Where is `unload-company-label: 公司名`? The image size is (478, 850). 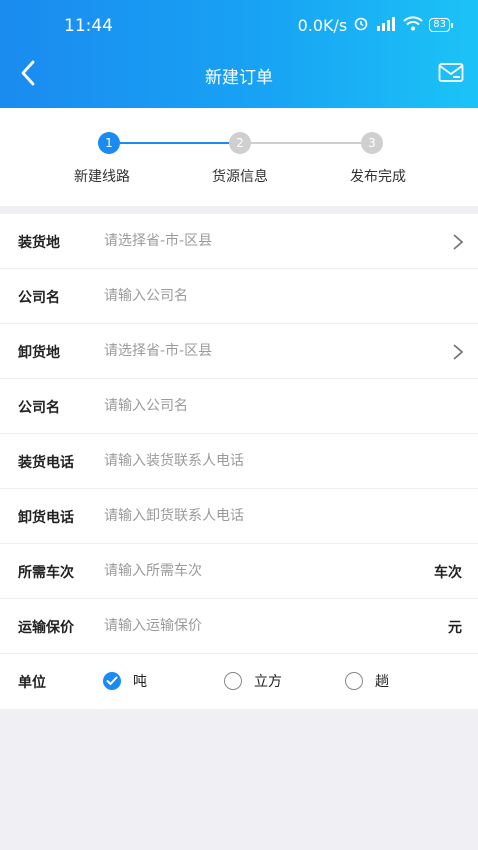
unload-company-label: 公司名 is located at coordinates (39, 408).